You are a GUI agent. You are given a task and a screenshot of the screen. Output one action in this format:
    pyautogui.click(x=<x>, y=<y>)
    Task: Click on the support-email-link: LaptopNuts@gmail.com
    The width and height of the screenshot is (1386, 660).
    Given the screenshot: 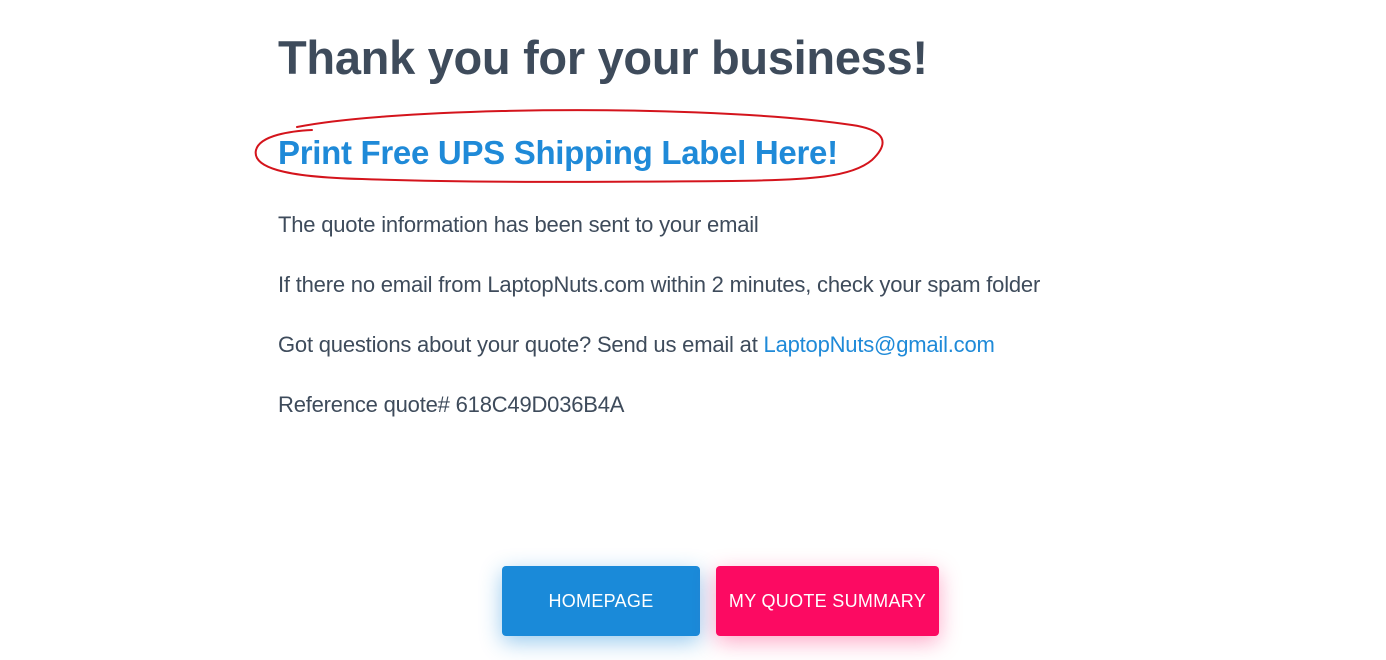 What is the action you would take?
    pyautogui.click(x=879, y=344)
    